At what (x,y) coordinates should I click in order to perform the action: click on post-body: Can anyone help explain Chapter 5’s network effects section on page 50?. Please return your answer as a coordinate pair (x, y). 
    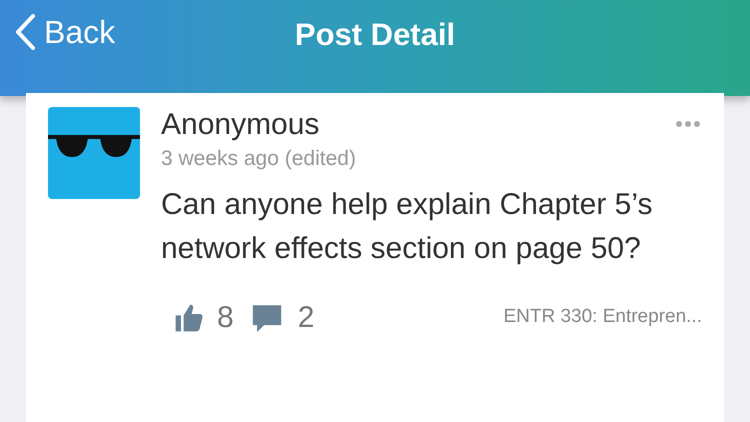
    Looking at the image, I should click on (407, 227).